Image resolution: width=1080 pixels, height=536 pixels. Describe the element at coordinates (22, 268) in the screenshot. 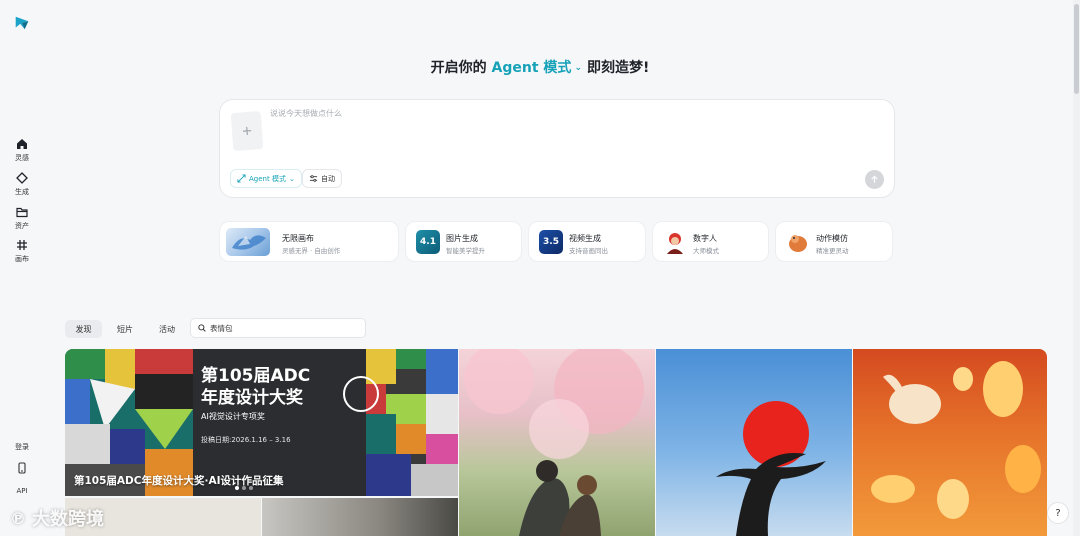

I see `sidebar: 灵感 生成 资产 画布 登录 API` at that location.